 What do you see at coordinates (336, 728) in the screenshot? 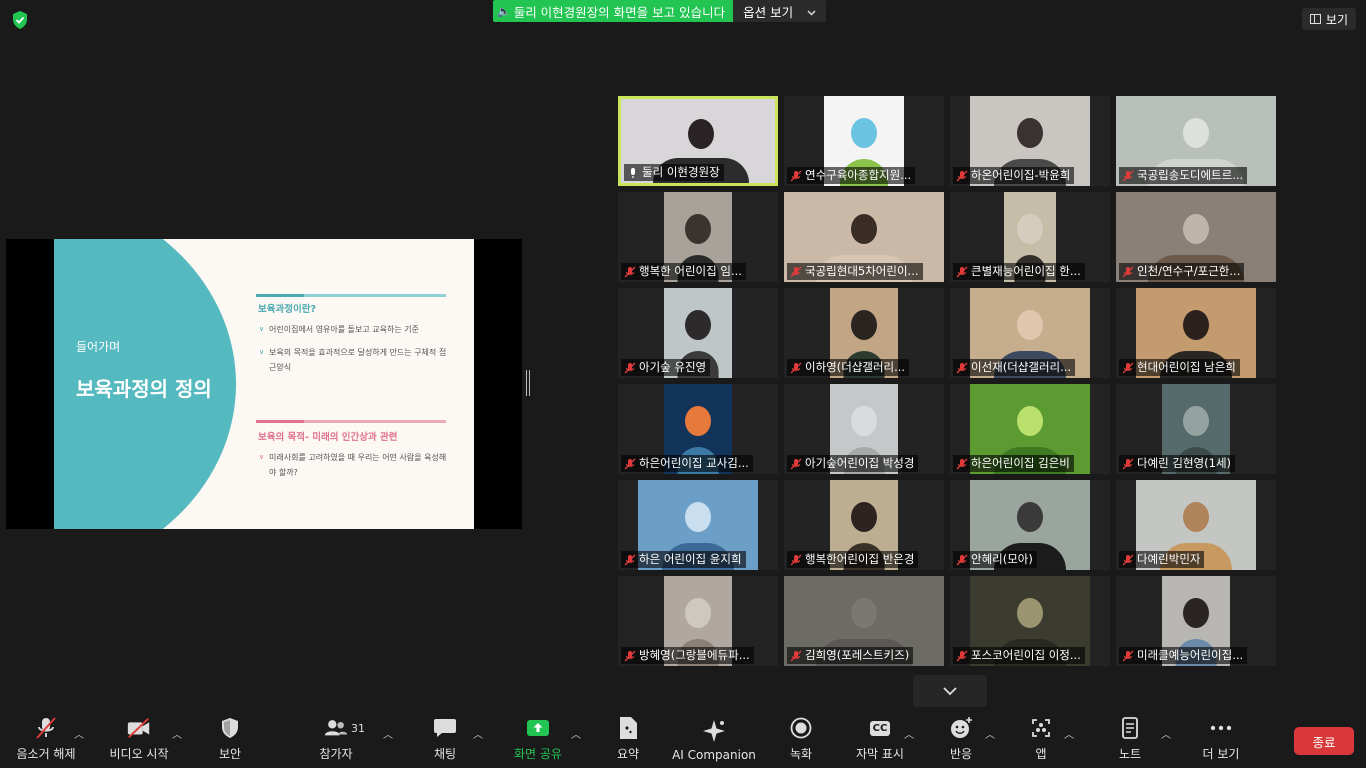
I see `participants-icon` at bounding box center [336, 728].